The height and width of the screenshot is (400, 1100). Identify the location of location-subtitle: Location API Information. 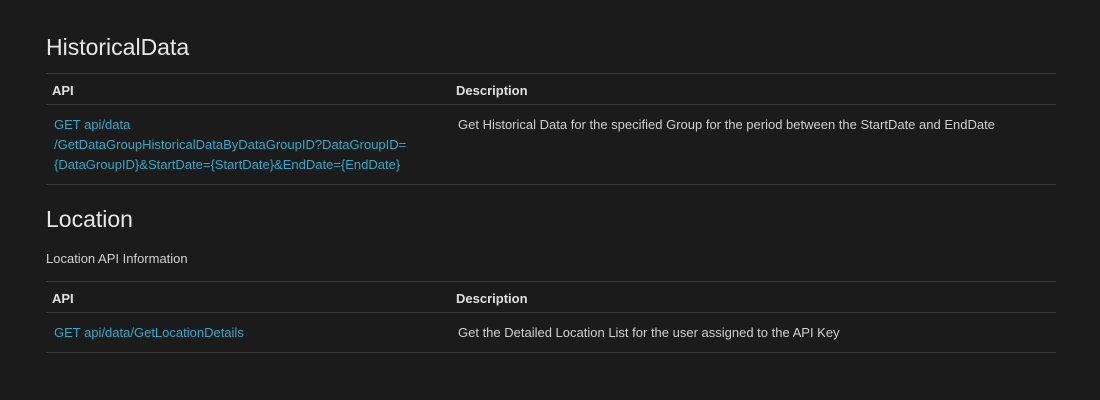
(117, 258).